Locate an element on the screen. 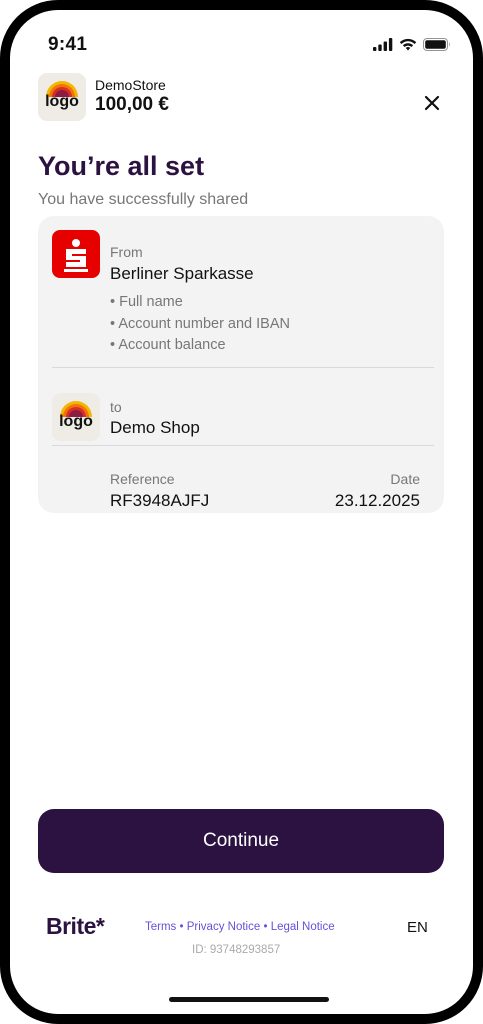 The height and width of the screenshot is (1024, 483). bank-name: Berliner Sparkasse is located at coordinates (182, 273).